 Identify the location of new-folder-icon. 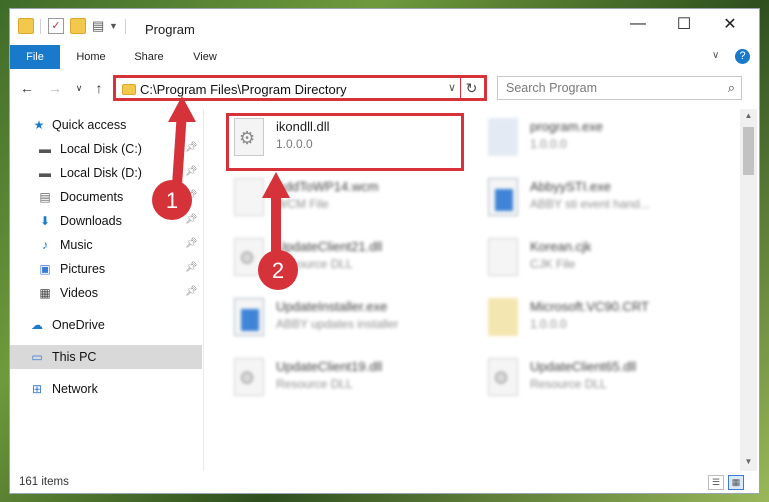
(78, 26).